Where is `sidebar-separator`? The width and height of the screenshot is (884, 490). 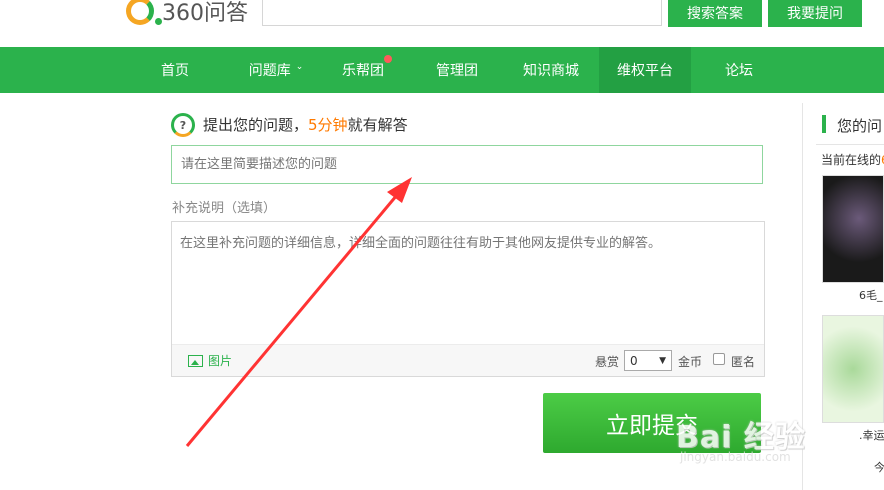
sidebar-separator is located at coordinates (850, 144).